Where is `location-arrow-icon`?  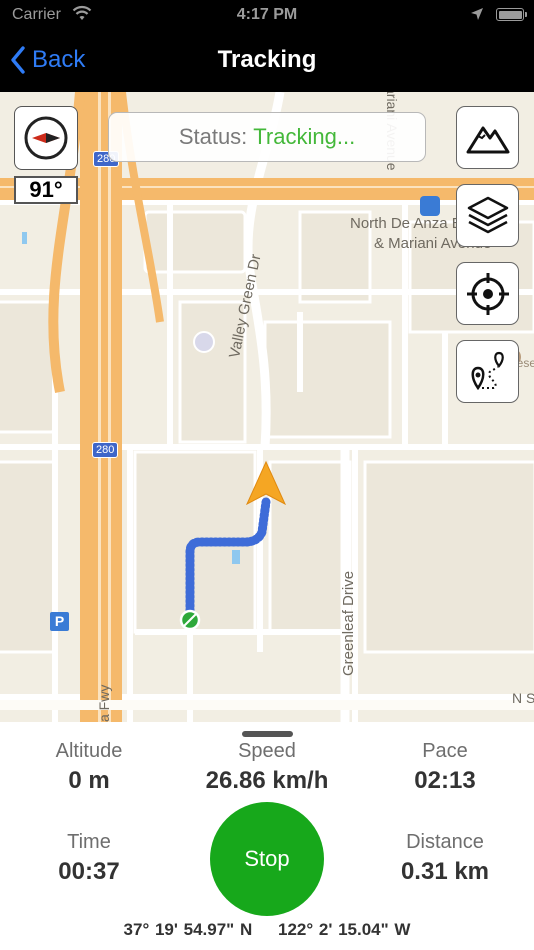
location-arrow-icon is located at coordinates (477, 16).